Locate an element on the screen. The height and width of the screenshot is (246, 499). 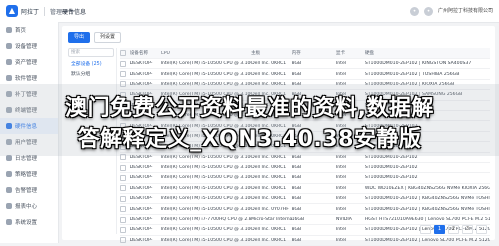
select-all-checkbox is located at coordinates (125, 53).